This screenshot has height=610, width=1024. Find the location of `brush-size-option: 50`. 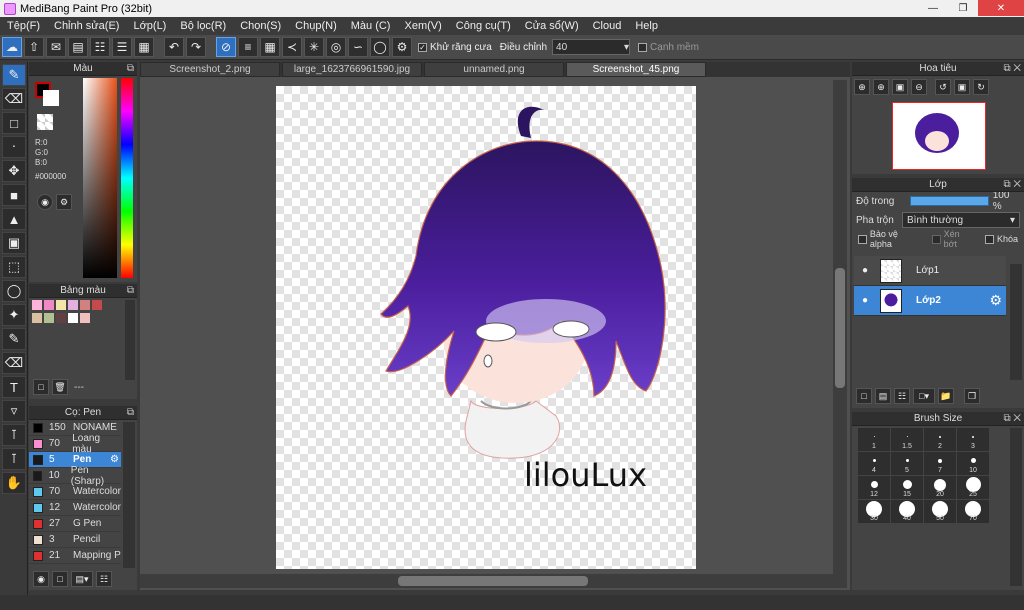

brush-size-option: 50 is located at coordinates (940, 511).